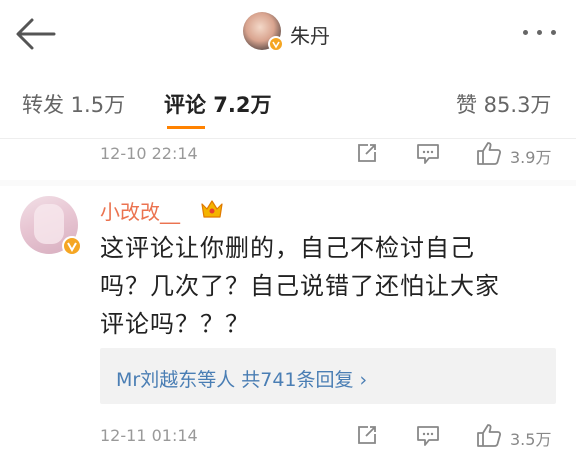 Image resolution: width=576 pixels, height=466 pixels. I want to click on back-arrow-icon, so click(36, 34).